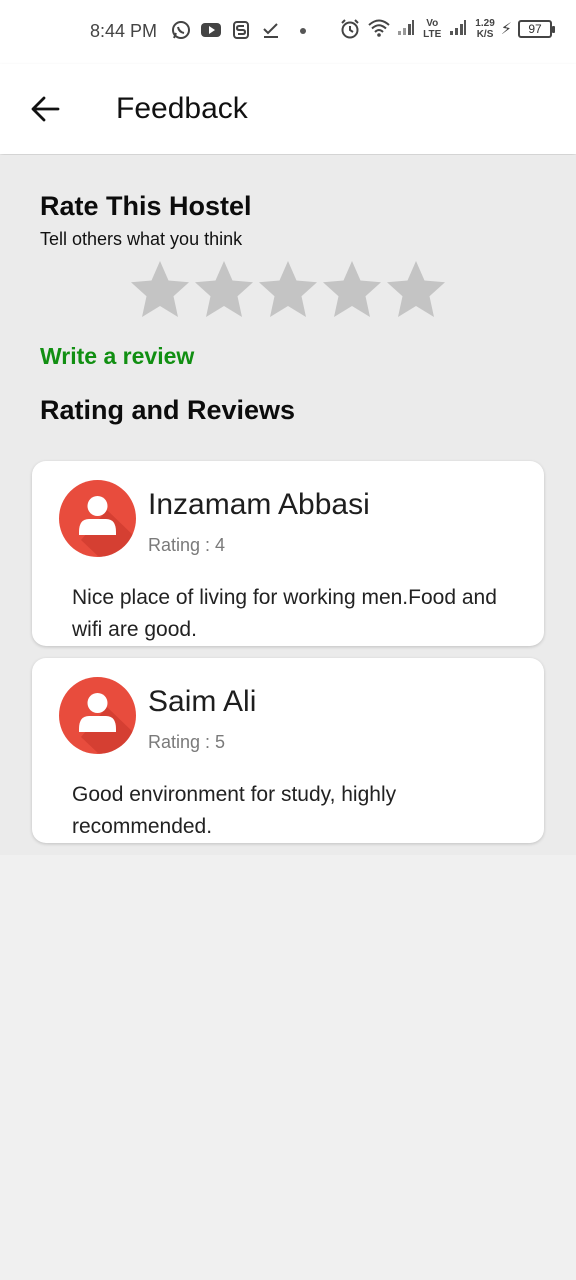  Describe the element at coordinates (124, 31) in the screenshot. I see `status-time: 8:44 PM` at that location.